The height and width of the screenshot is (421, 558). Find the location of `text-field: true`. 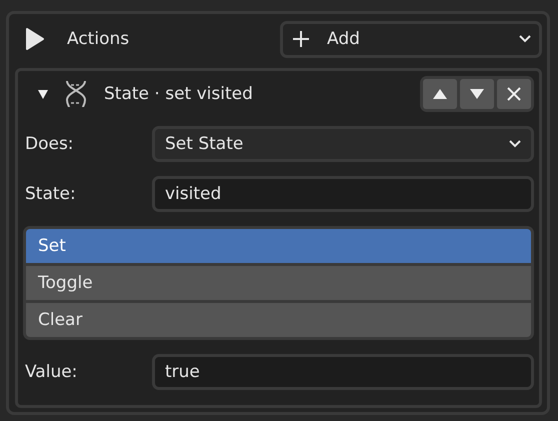

text-field: true is located at coordinates (343, 372).